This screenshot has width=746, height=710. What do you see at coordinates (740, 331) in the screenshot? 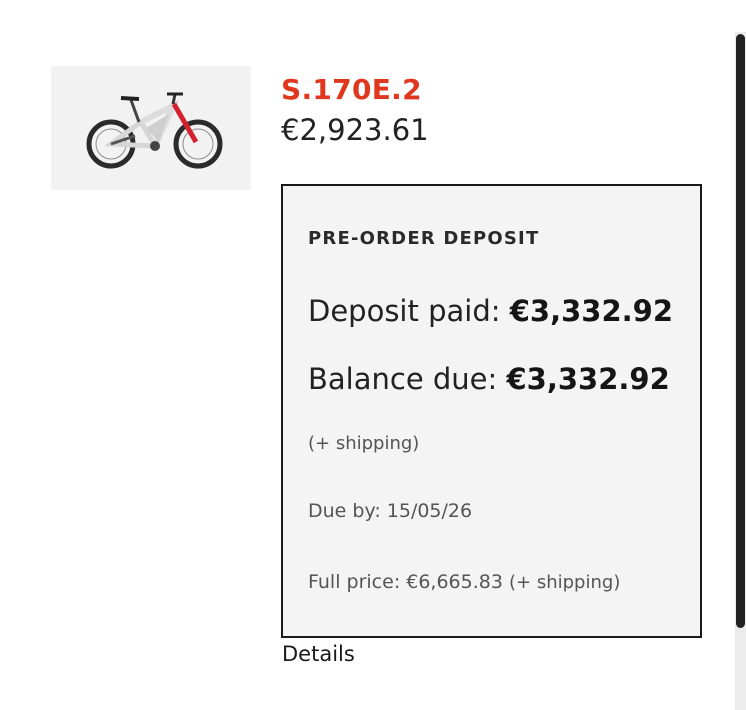
I see `scrollbar-thumb` at bounding box center [740, 331].